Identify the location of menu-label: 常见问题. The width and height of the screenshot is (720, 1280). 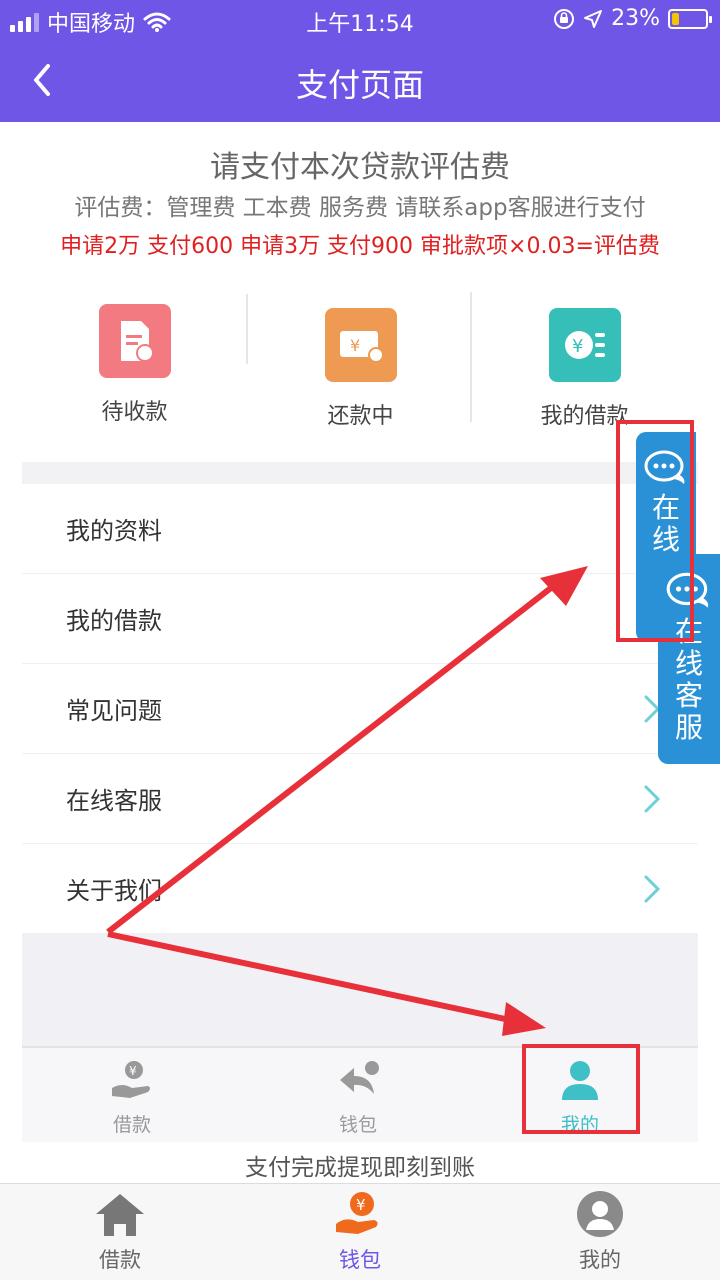
(114, 711).